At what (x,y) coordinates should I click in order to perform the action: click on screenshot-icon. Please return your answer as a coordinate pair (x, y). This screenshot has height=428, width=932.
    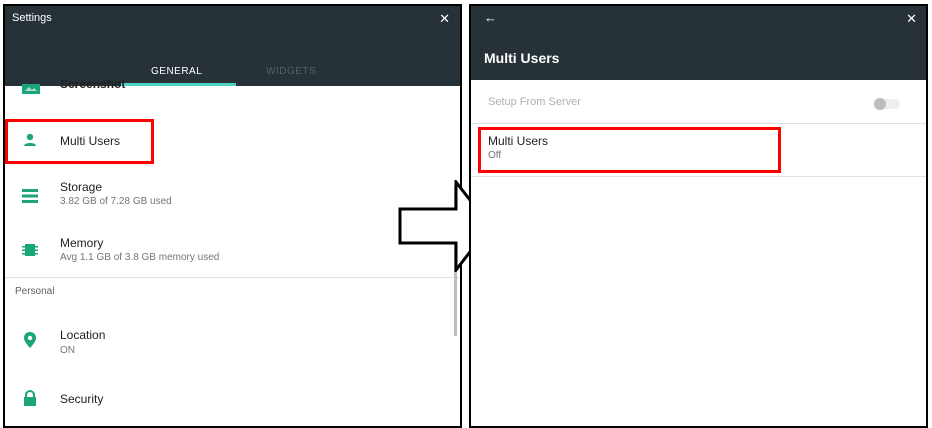
    Looking at the image, I should click on (31, 89).